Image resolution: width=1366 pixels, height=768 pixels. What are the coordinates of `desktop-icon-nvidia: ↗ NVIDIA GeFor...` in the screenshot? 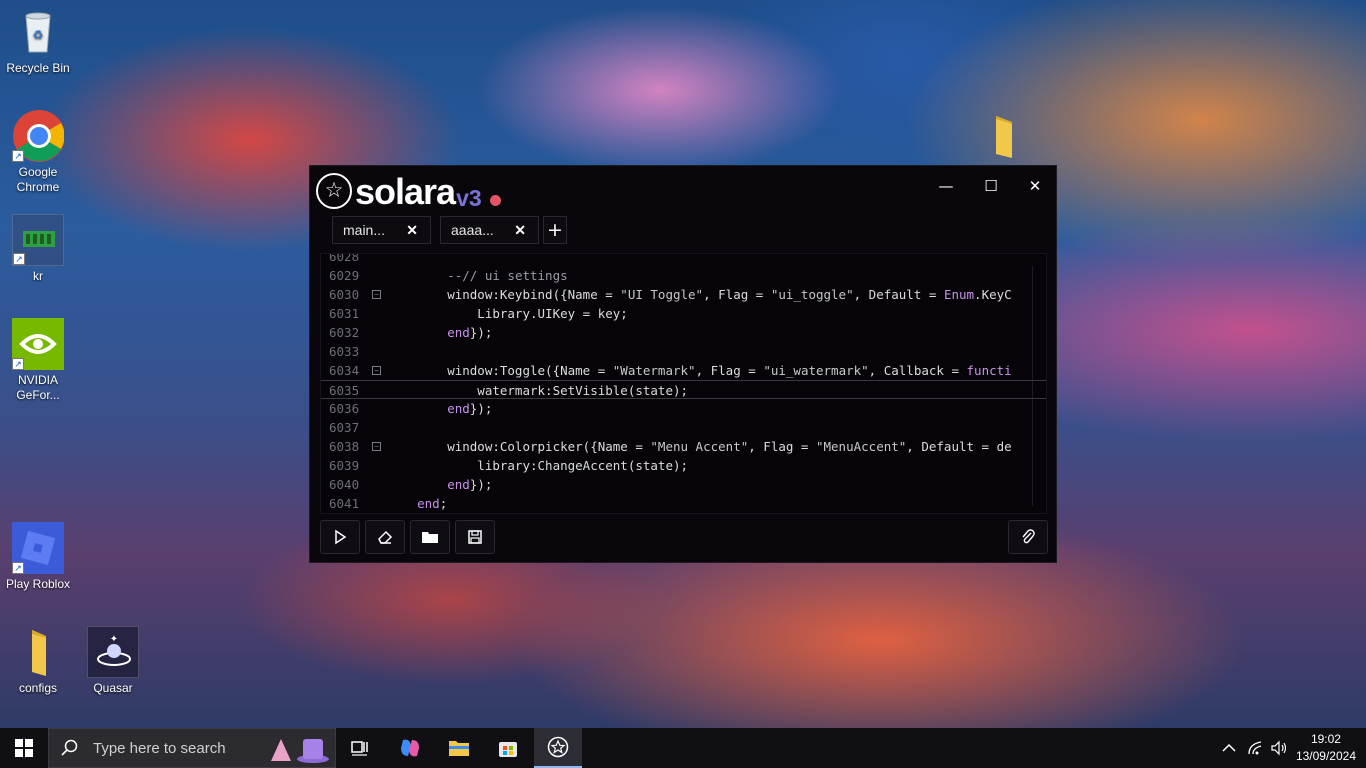 It's located at (38, 360).